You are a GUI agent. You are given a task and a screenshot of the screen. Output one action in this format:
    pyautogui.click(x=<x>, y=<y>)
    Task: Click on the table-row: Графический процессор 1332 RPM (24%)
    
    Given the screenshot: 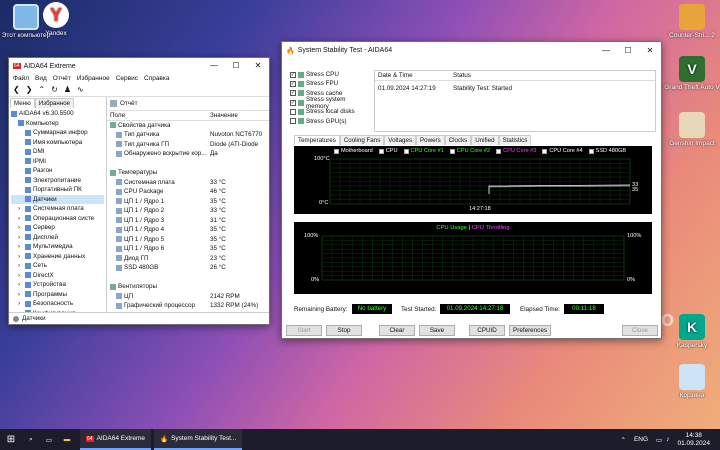 What is the action you would take?
    pyautogui.click(x=189, y=306)
    